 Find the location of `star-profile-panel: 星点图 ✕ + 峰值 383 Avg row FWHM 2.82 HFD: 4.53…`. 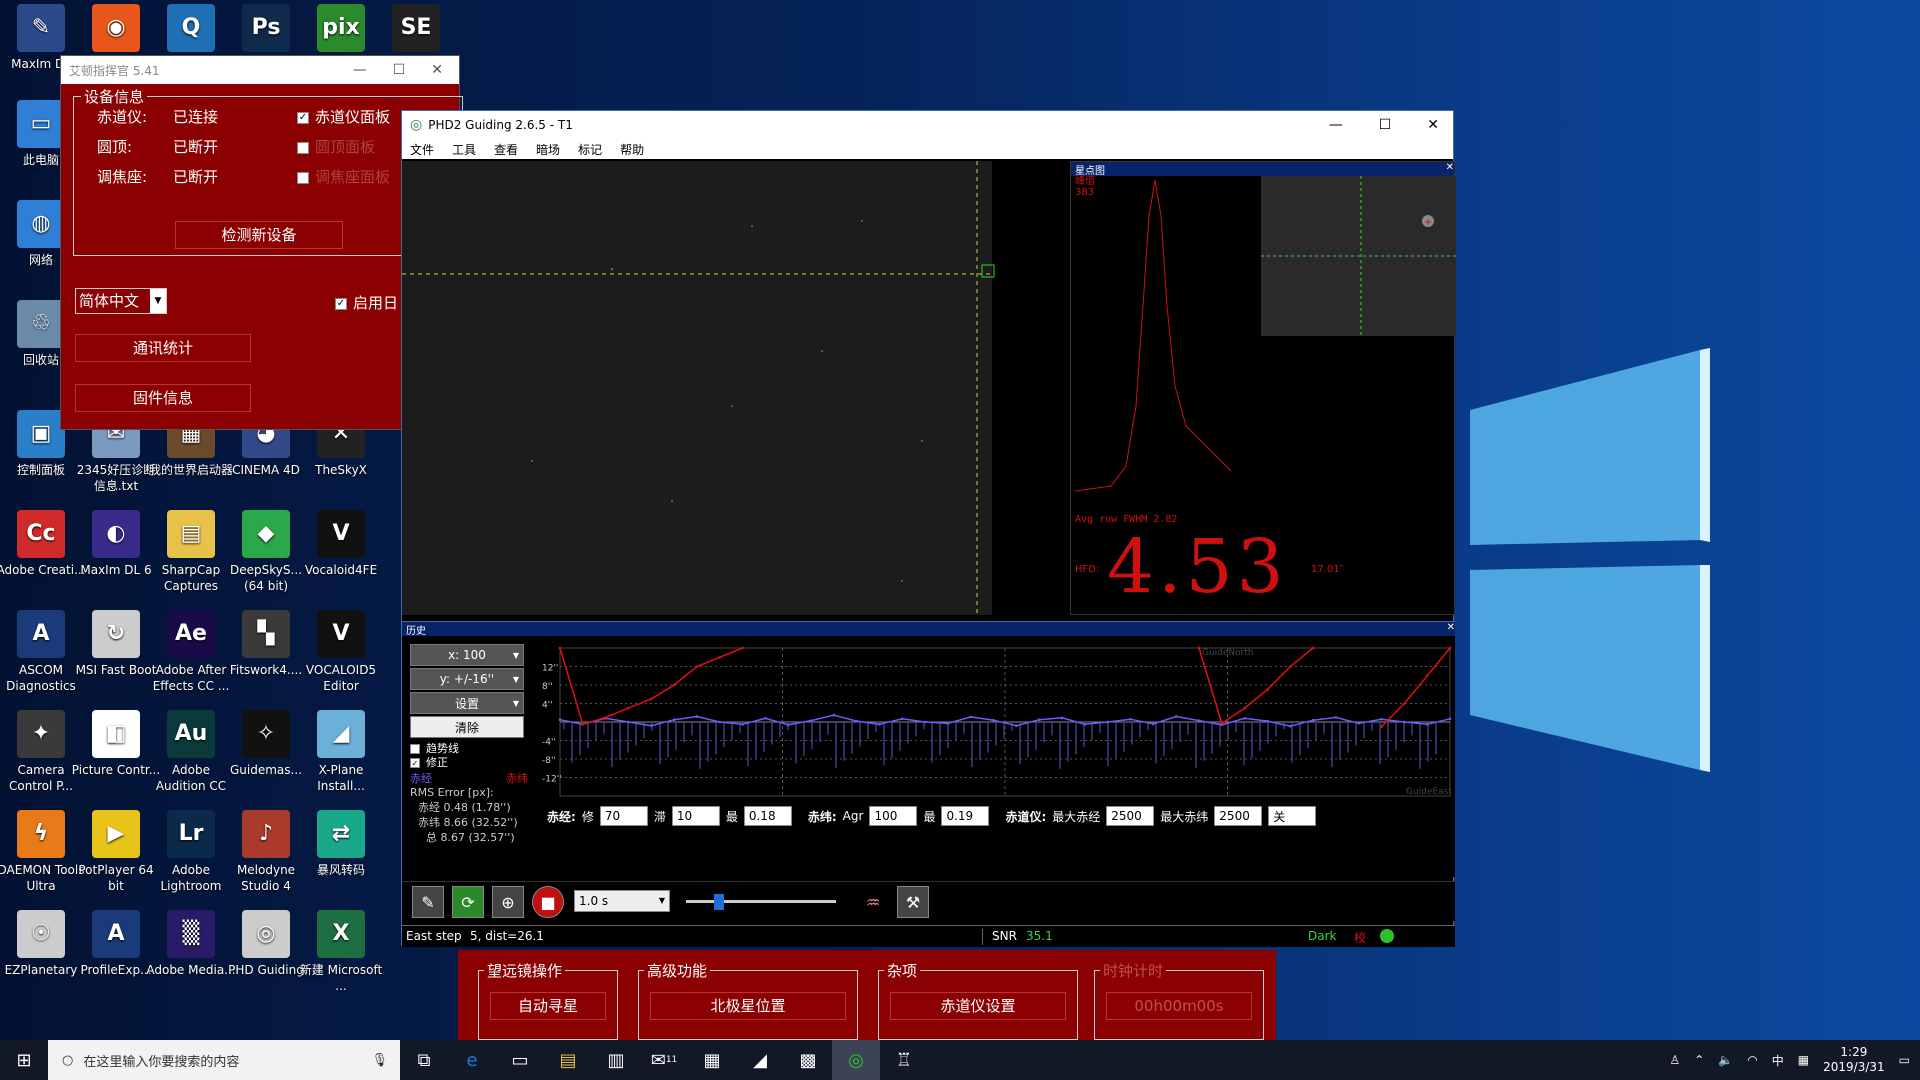

star-profile-panel: 星点图 ✕ + 峰值 383 Avg row FWHM 2.82 HFD: 4.53… is located at coordinates (1263, 388).